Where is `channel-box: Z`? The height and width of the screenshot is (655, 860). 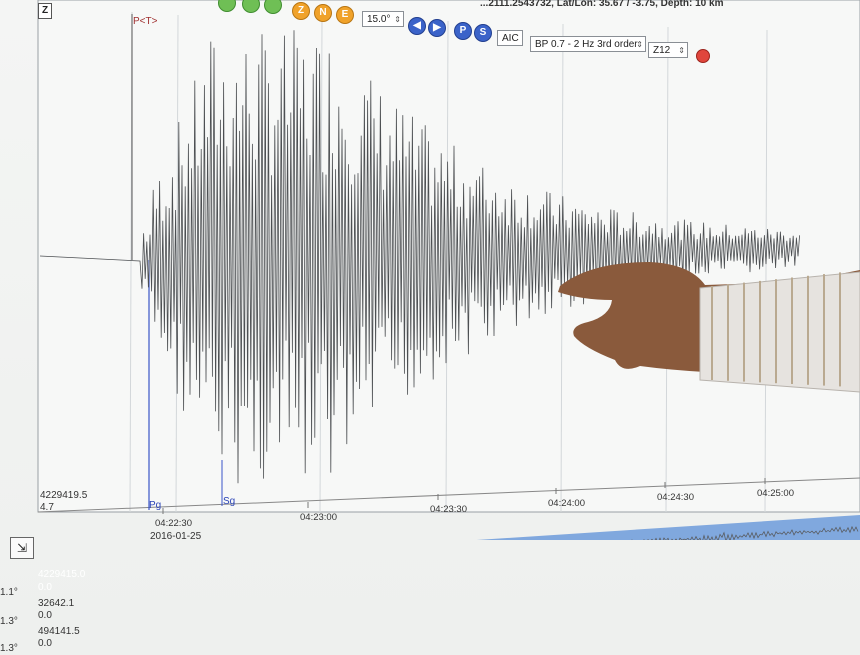
channel-box: Z is located at coordinates (45, 11).